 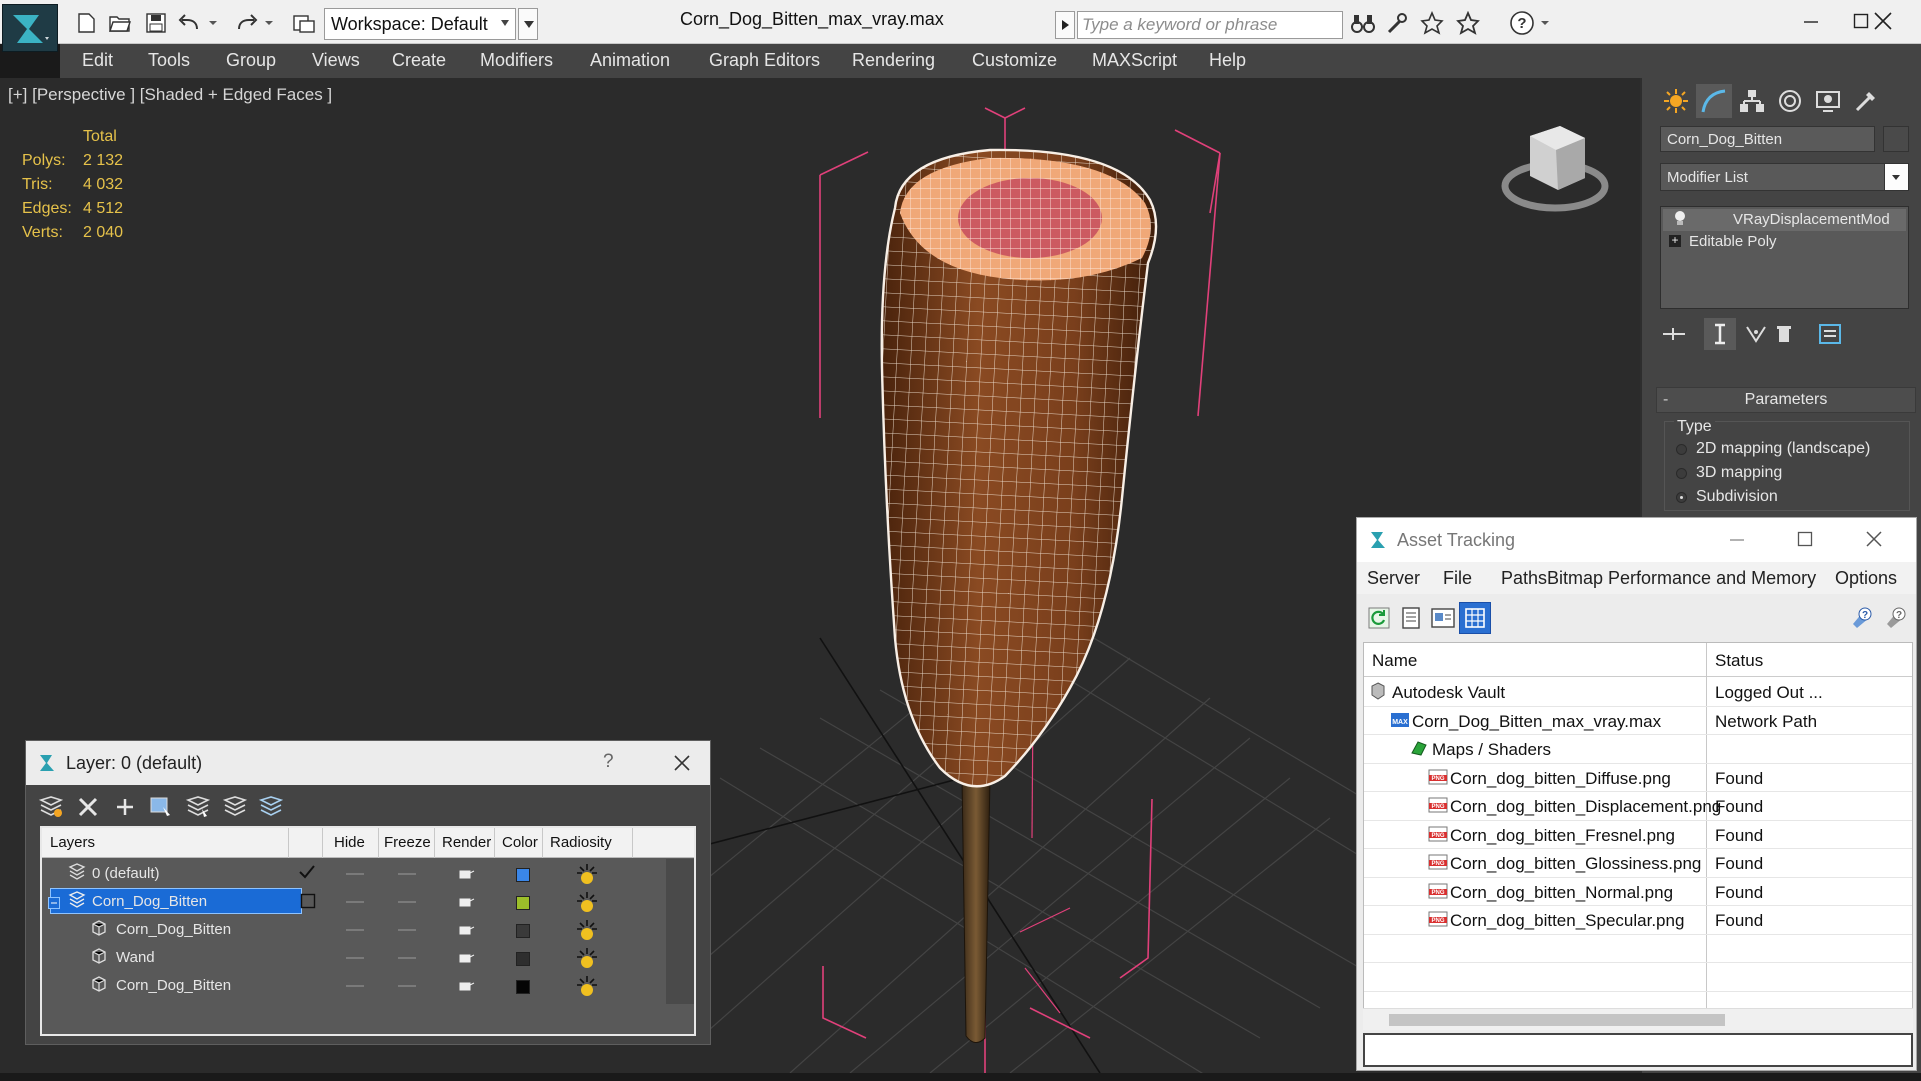 What do you see at coordinates (1866, 101) in the screenshot?
I see `utilities-tab-icon` at bounding box center [1866, 101].